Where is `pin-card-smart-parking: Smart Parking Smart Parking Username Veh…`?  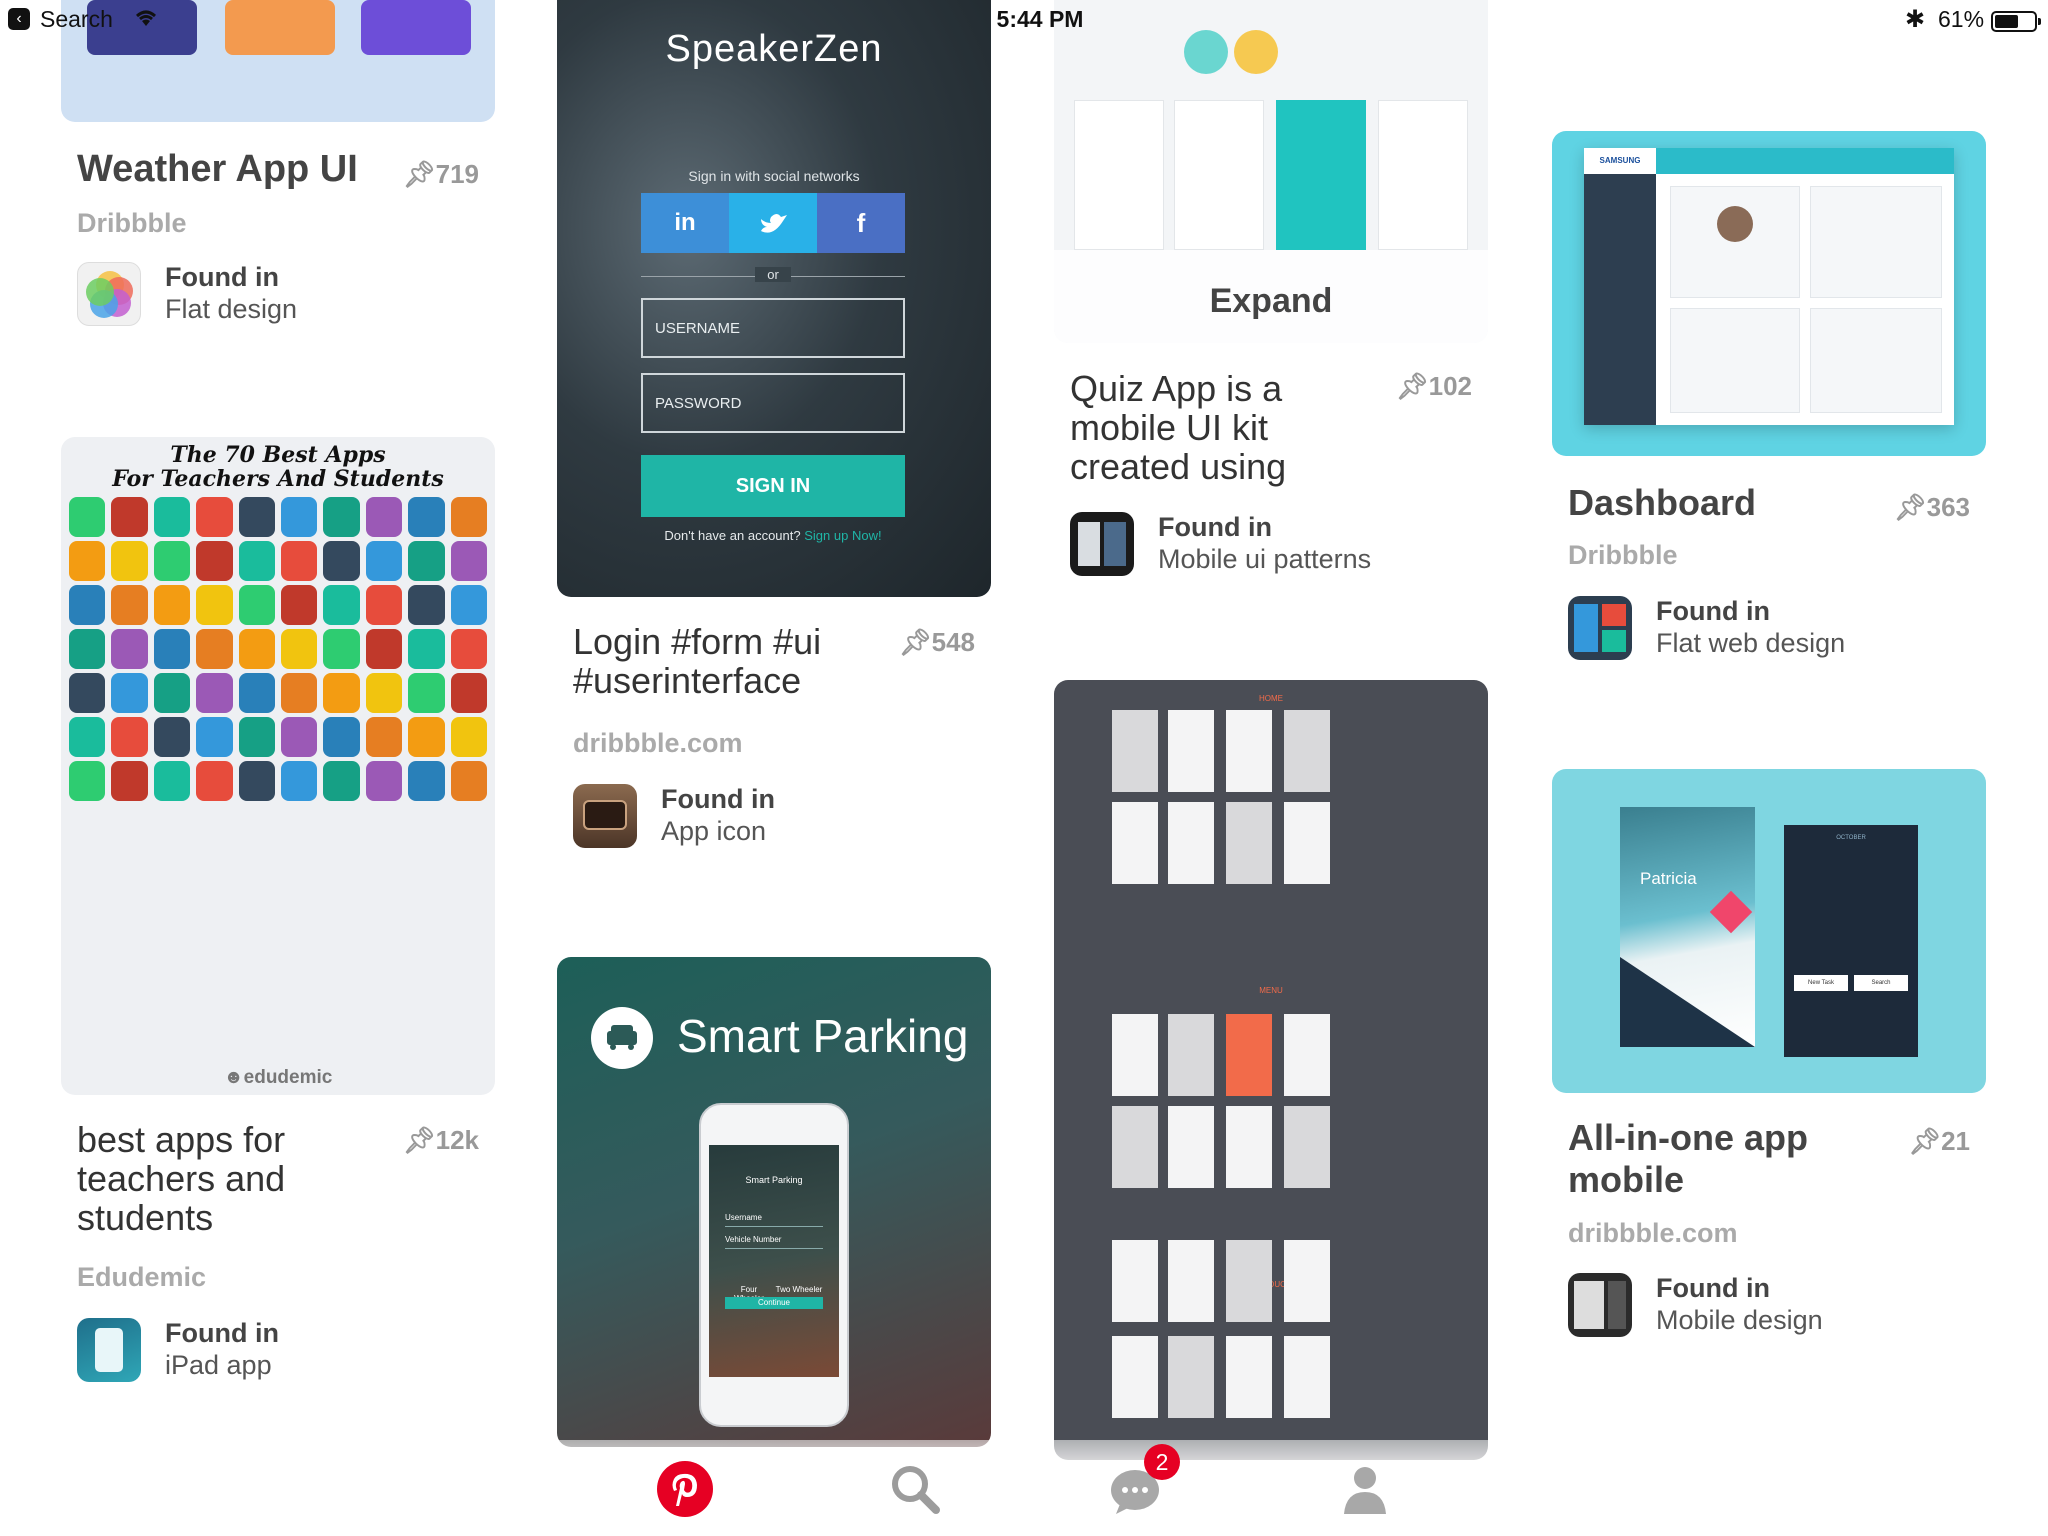
pin-card-smart-parking: Smart Parking Smart Parking Username Veh… is located at coordinates (774, 1202).